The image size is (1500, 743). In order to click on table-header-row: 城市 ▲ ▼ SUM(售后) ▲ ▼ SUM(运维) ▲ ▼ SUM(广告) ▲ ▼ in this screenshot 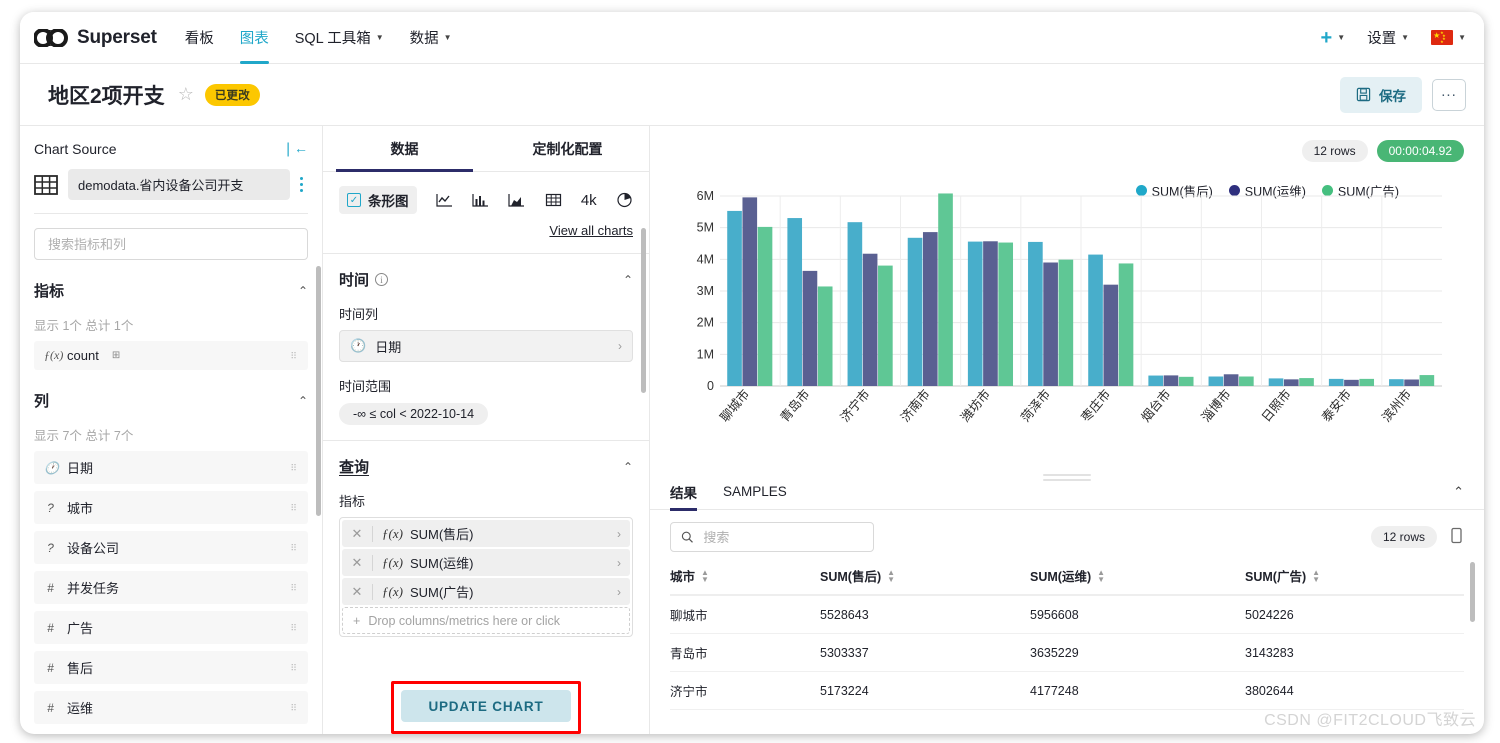, I will do `click(1067, 579)`.